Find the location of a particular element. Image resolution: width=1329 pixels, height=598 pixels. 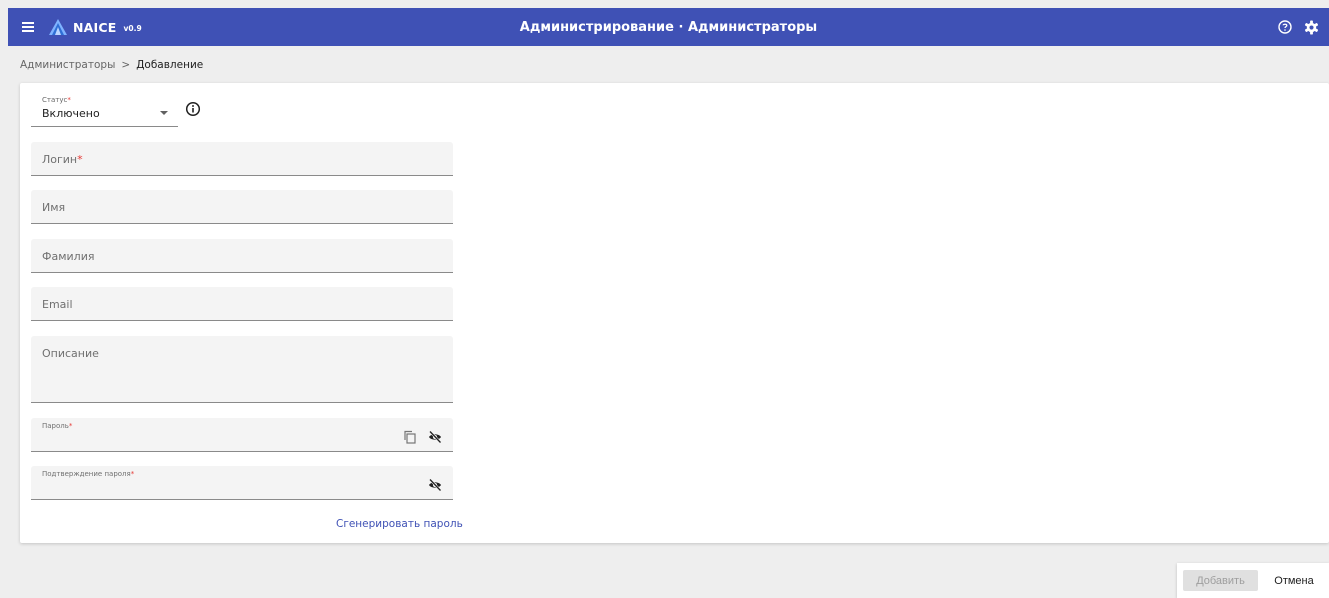

app-logo: NAICE v0.9 is located at coordinates (95, 27).